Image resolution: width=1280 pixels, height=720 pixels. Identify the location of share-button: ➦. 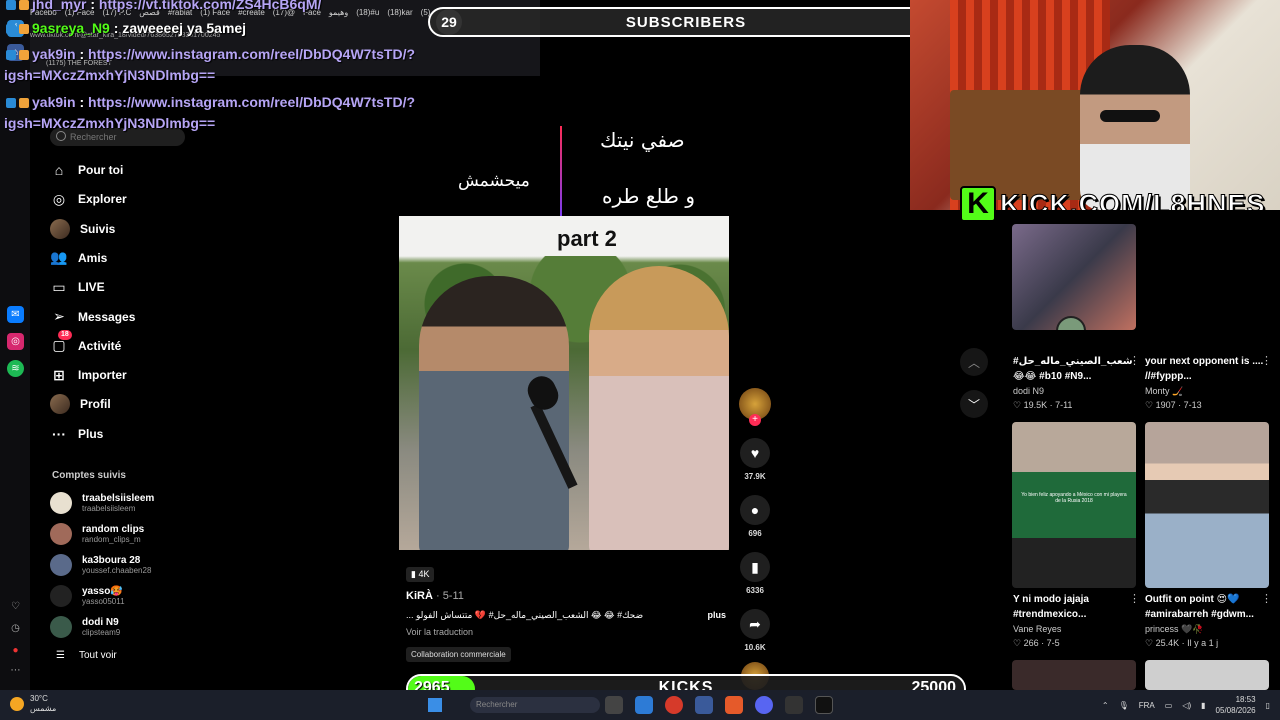
(755, 624).